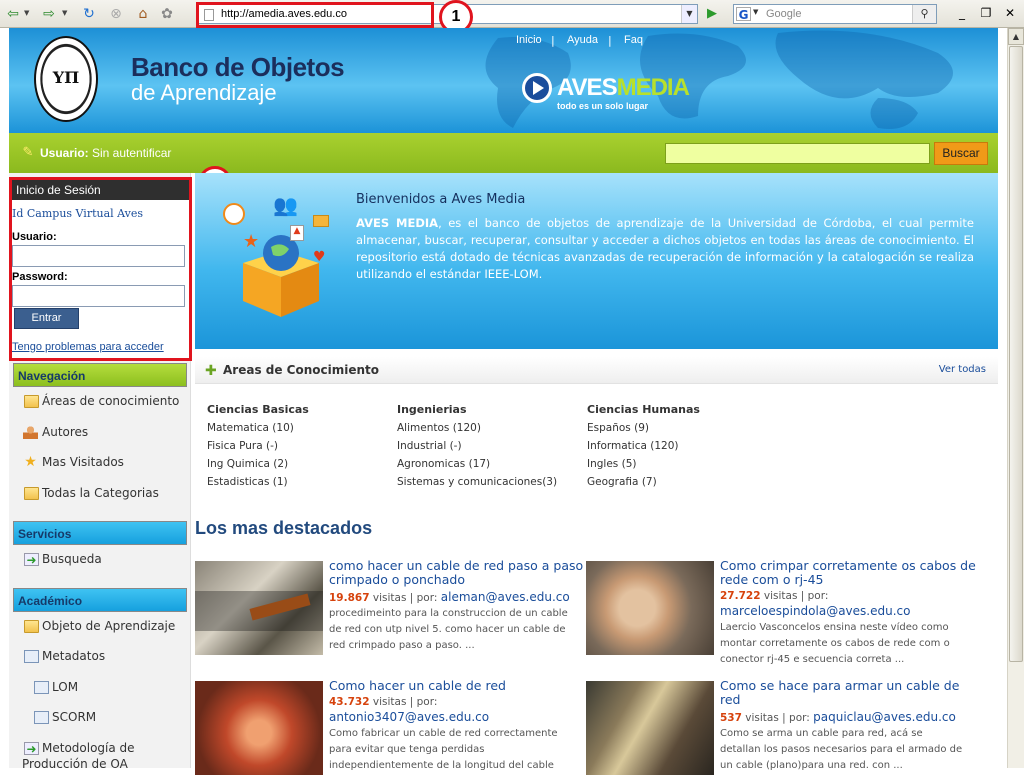 The height and width of the screenshot is (776, 1024). Describe the element at coordinates (116, 14) in the screenshot. I see `stop-icon: ⊗` at that location.